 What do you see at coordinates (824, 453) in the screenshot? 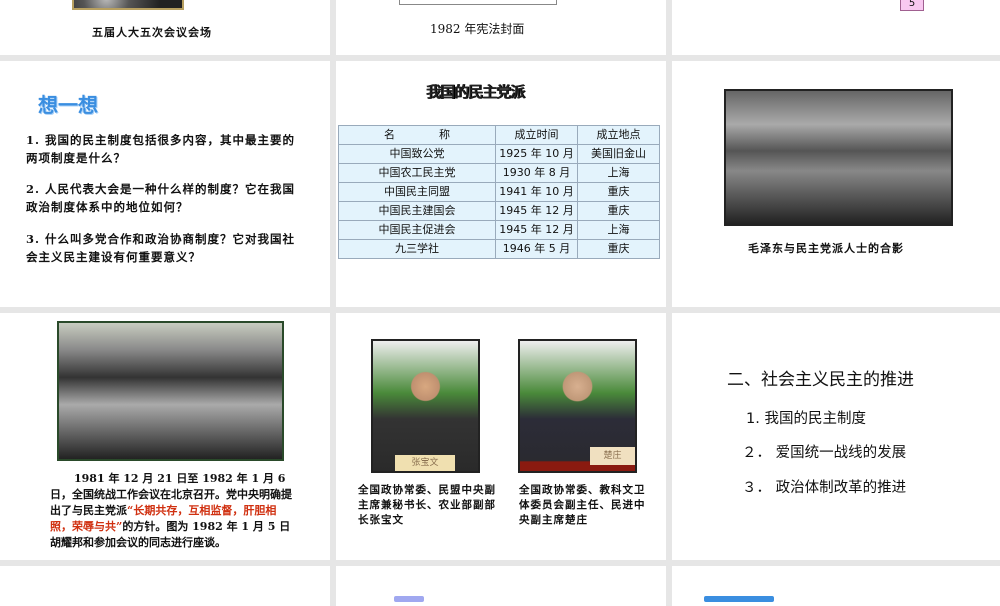
I see `outline-item-2: ２． 爱国统一战线的发展` at bounding box center [824, 453].